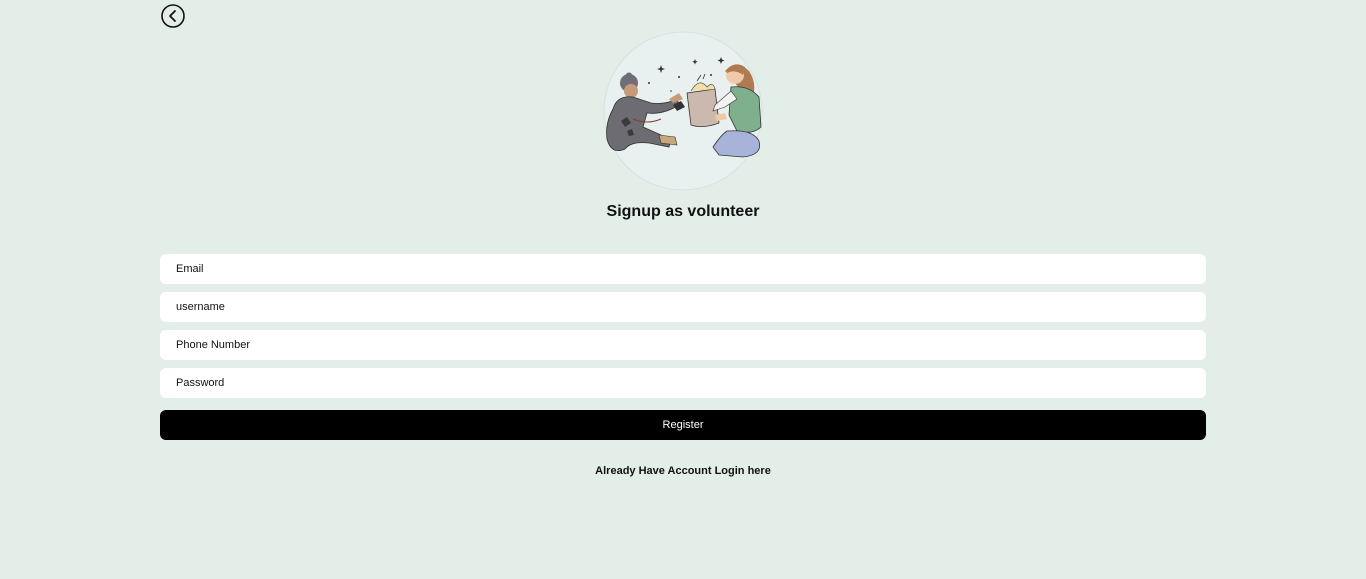 This screenshot has width=1366, height=579. Describe the element at coordinates (683, 471) in the screenshot. I see `login-link: Already Have Account Login here` at that location.